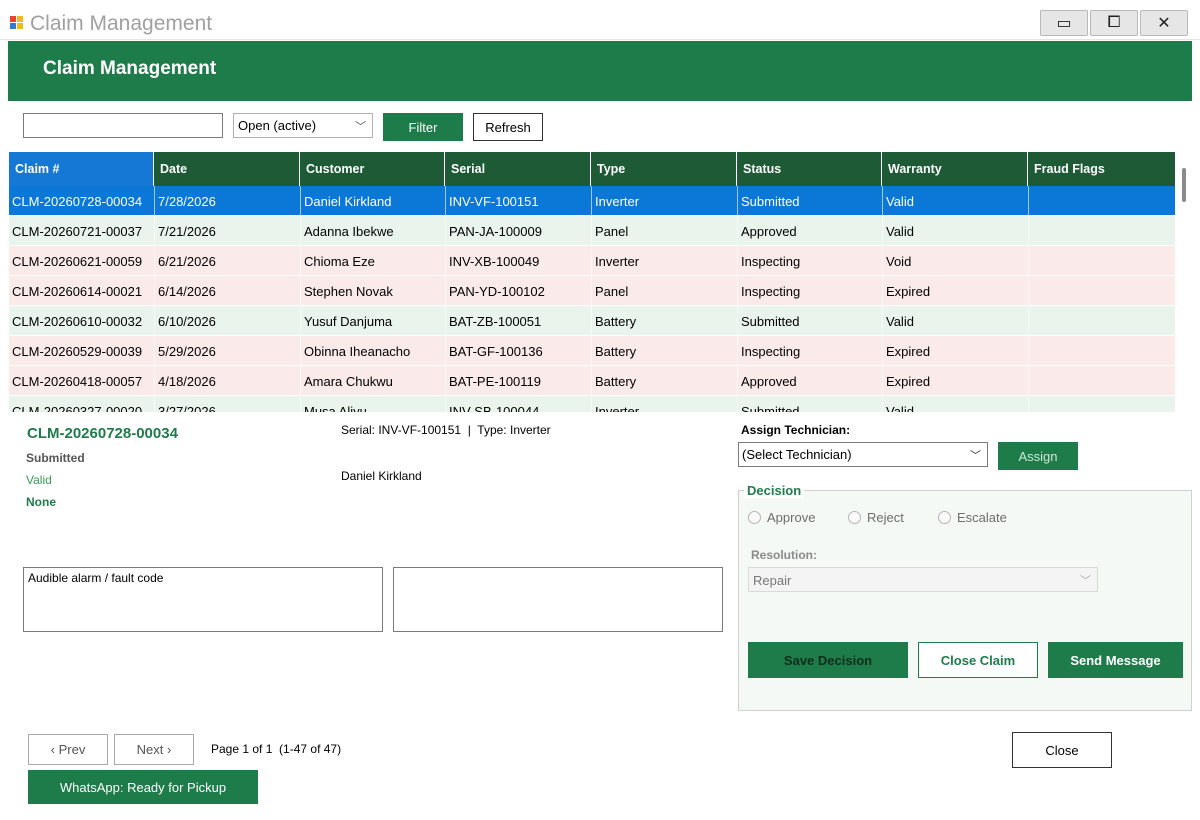 The height and width of the screenshot is (820, 1200). I want to click on decision-legend: Decision, so click(774, 490).